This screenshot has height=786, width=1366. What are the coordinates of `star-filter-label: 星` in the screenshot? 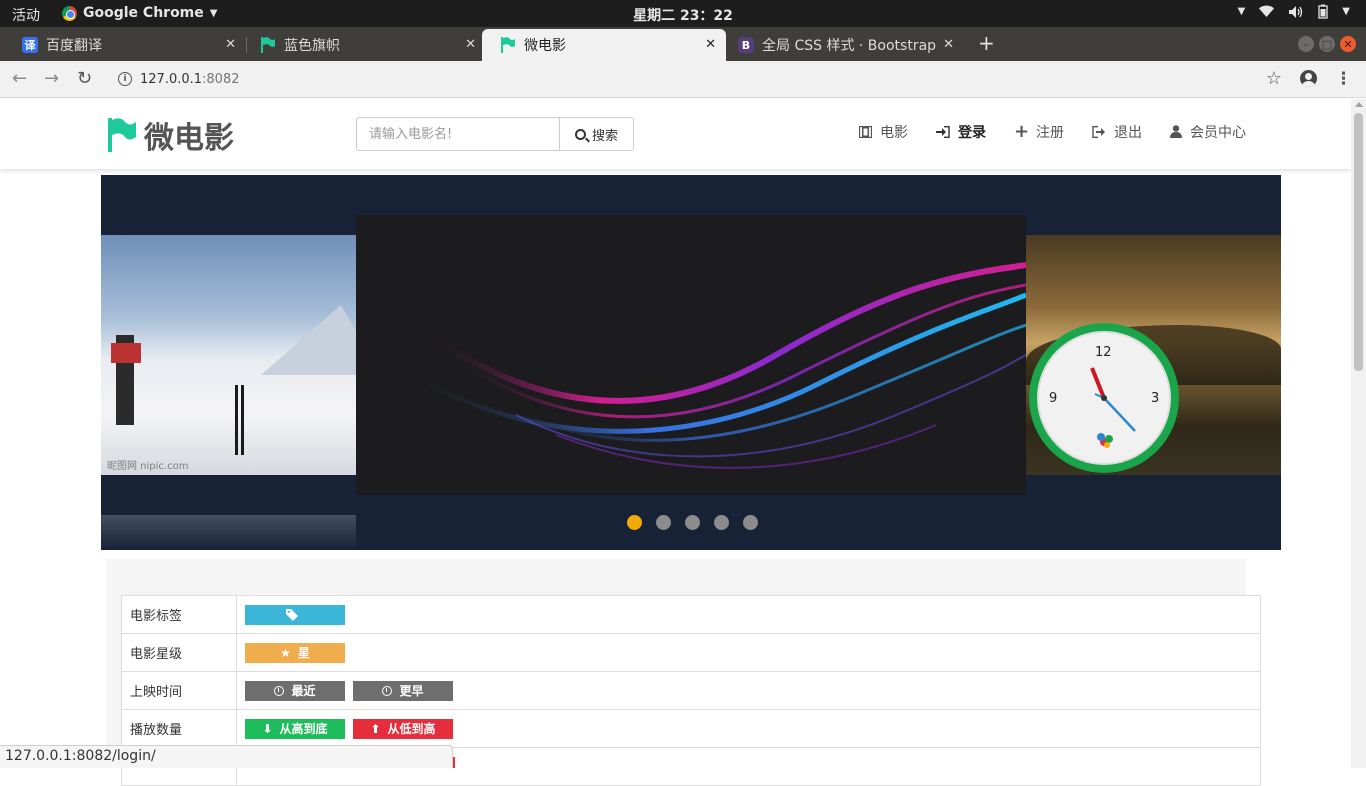 It's located at (303, 653).